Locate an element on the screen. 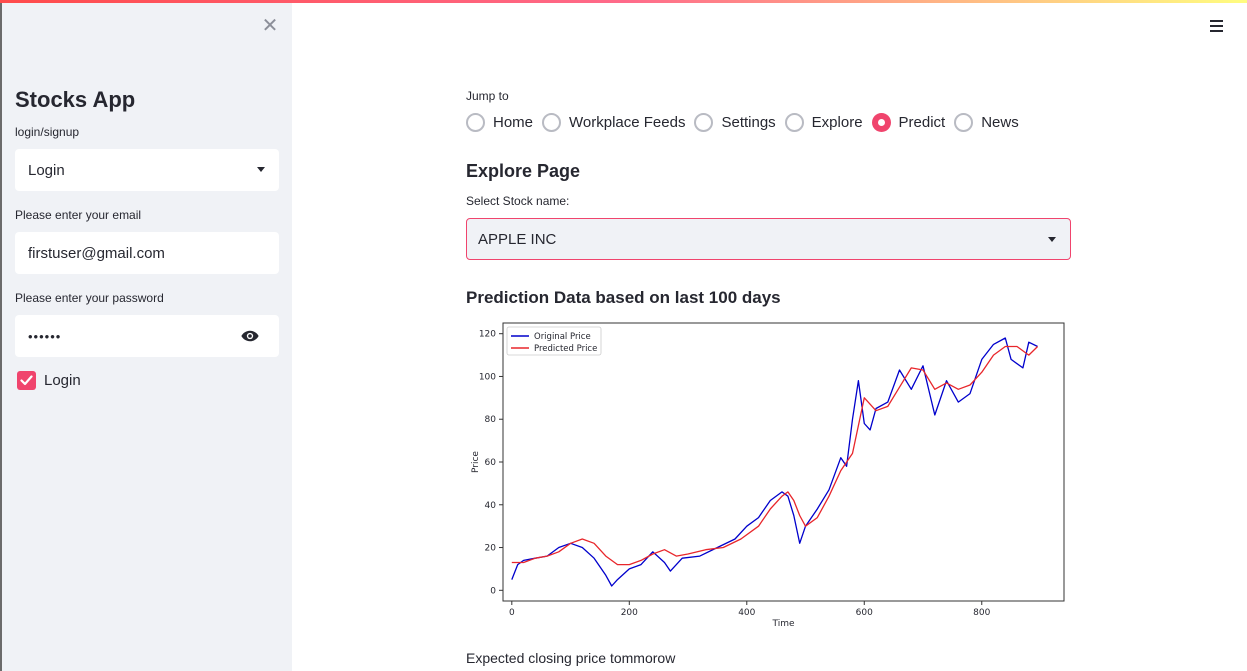 The image size is (1247, 671). x-tick-label: 800 is located at coordinates (981, 613).